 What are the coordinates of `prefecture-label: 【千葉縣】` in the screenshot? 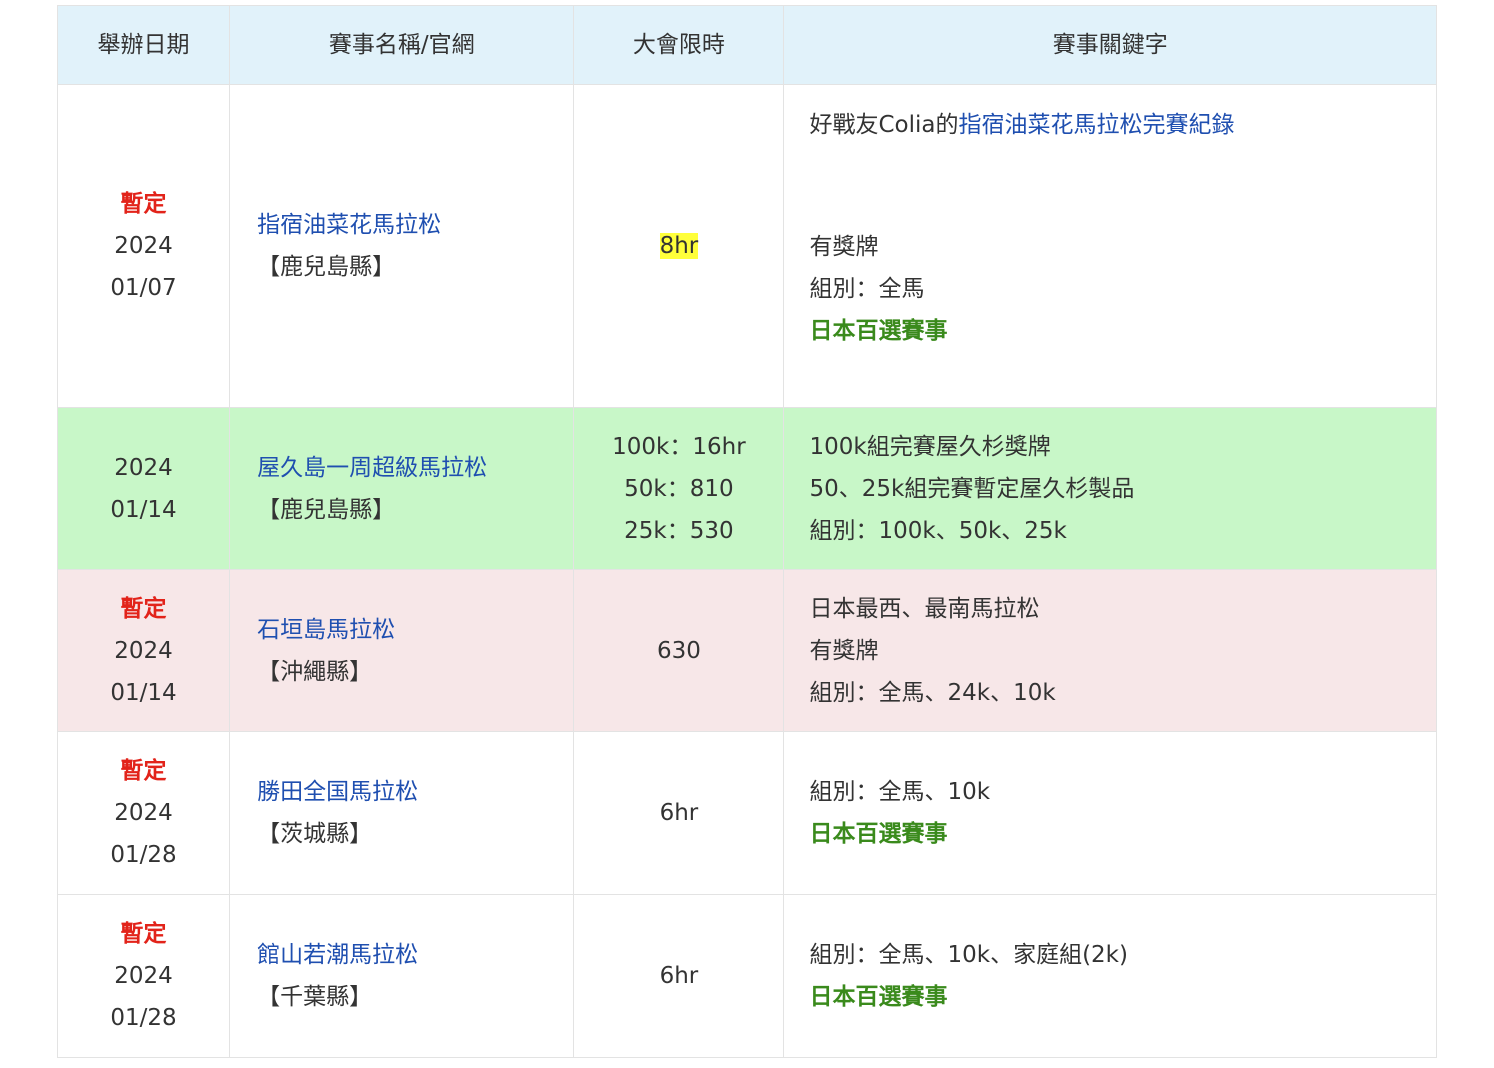 It's located at (315, 997).